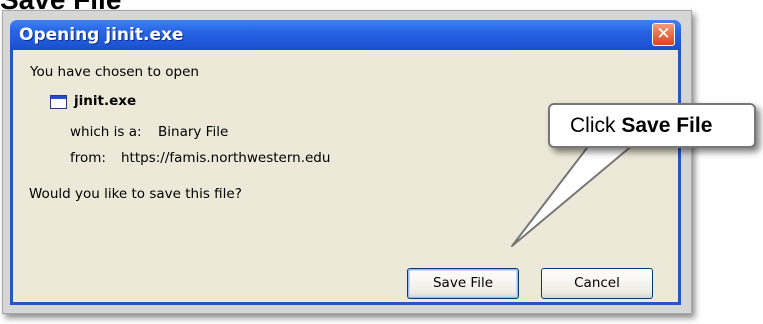  I want to click on instruction-callout: Click Save File, so click(652, 125).